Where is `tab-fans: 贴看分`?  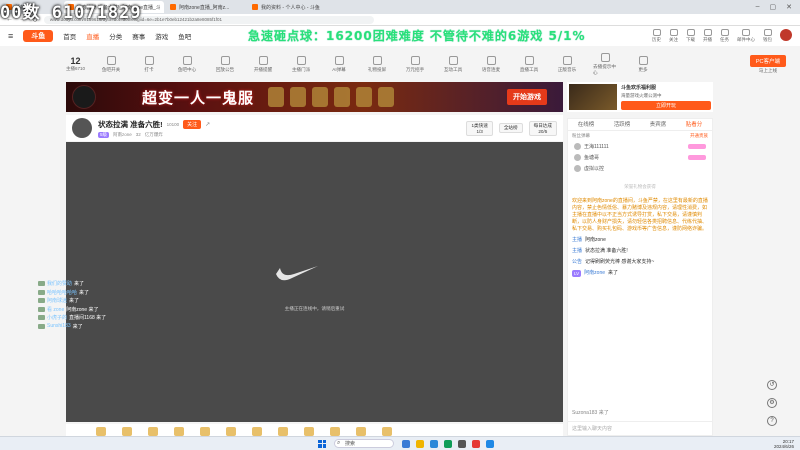 tab-fans: 贴看分 is located at coordinates (694, 124).